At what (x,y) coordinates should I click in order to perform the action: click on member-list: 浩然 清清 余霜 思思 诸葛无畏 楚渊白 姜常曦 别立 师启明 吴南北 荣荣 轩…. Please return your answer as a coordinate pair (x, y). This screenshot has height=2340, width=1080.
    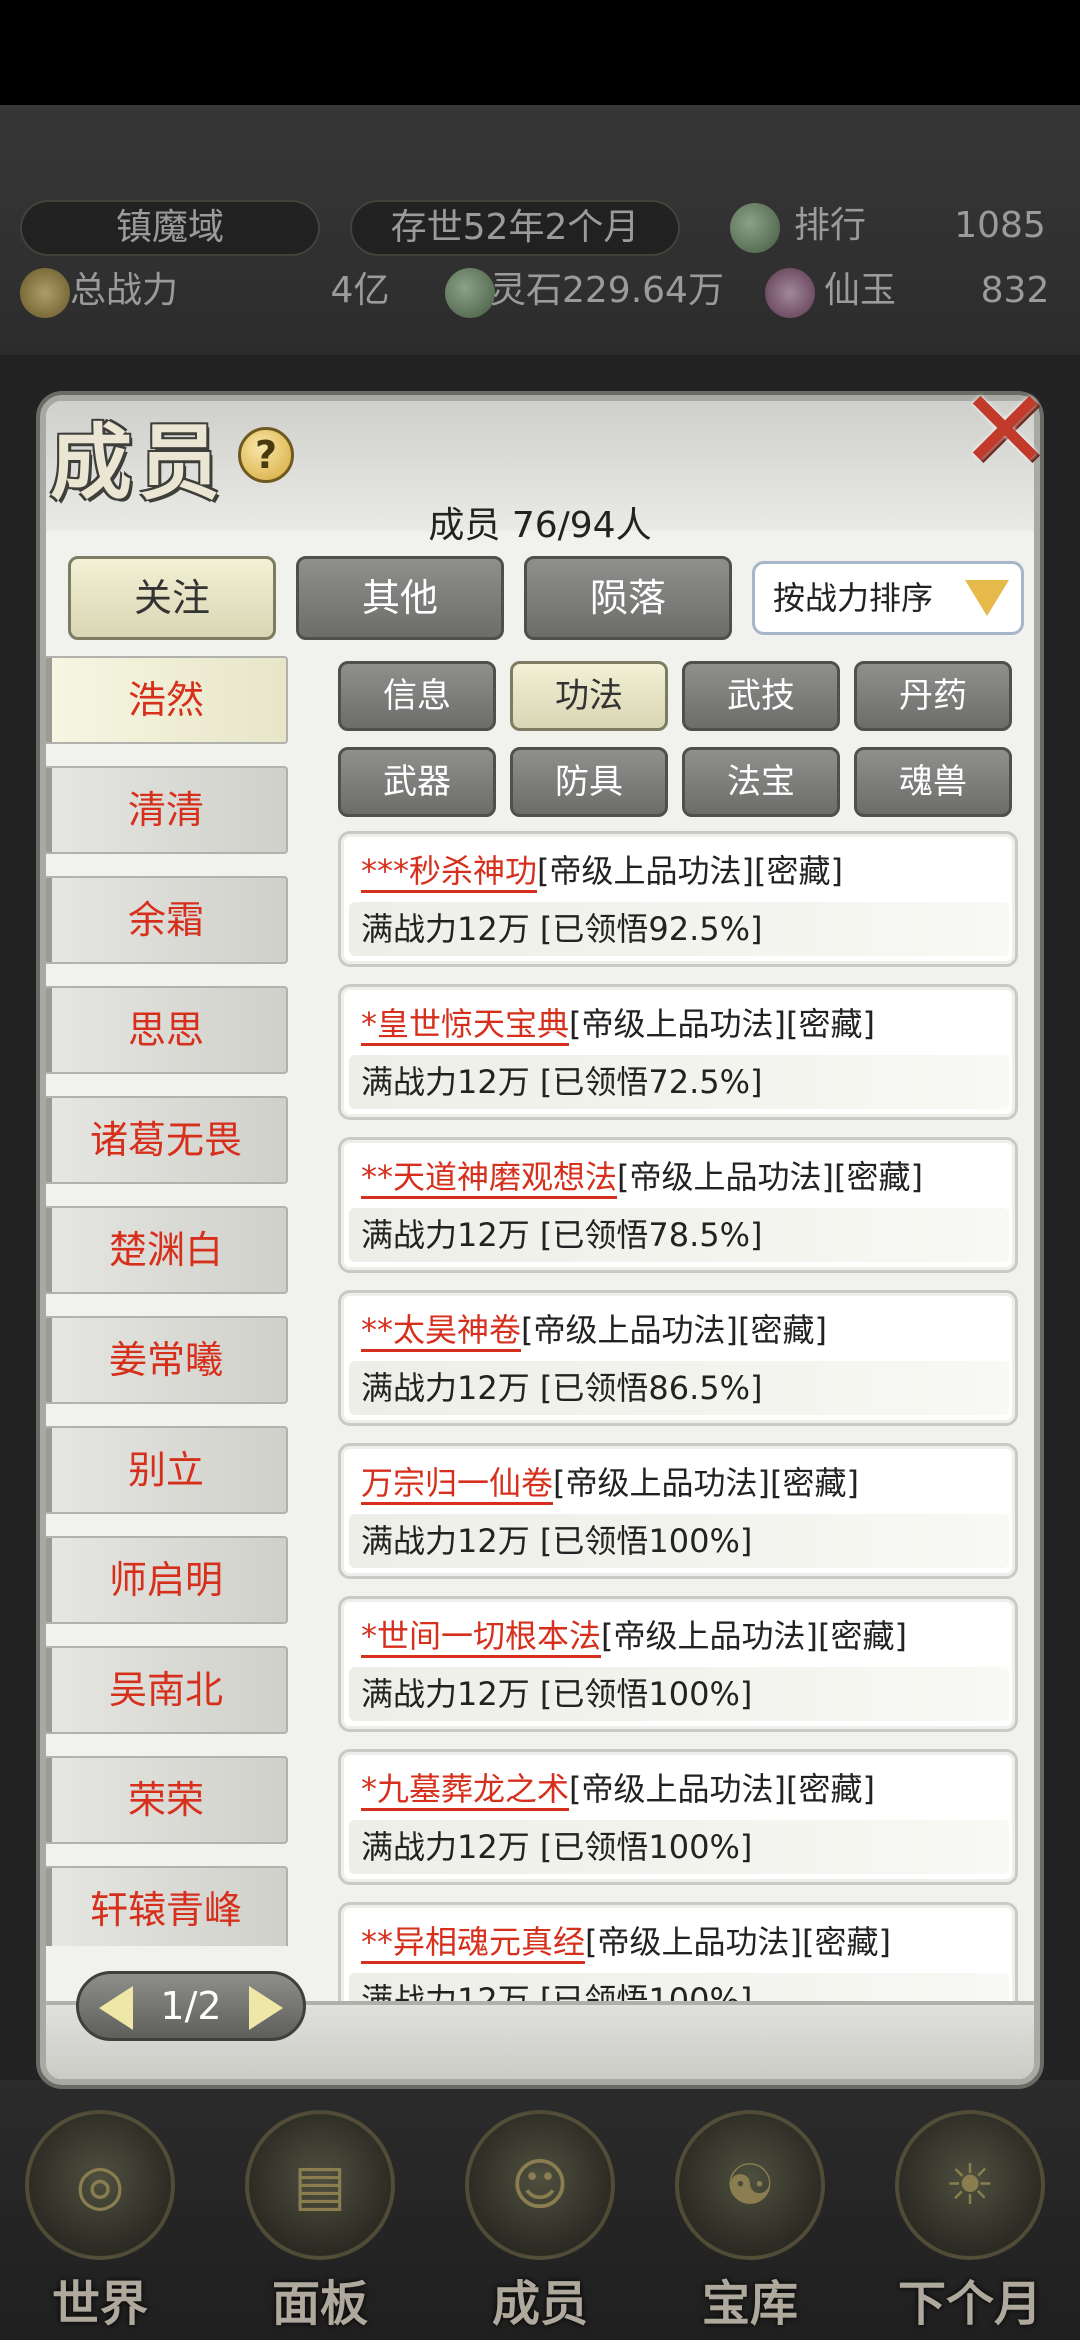
    Looking at the image, I should click on (180, 1301).